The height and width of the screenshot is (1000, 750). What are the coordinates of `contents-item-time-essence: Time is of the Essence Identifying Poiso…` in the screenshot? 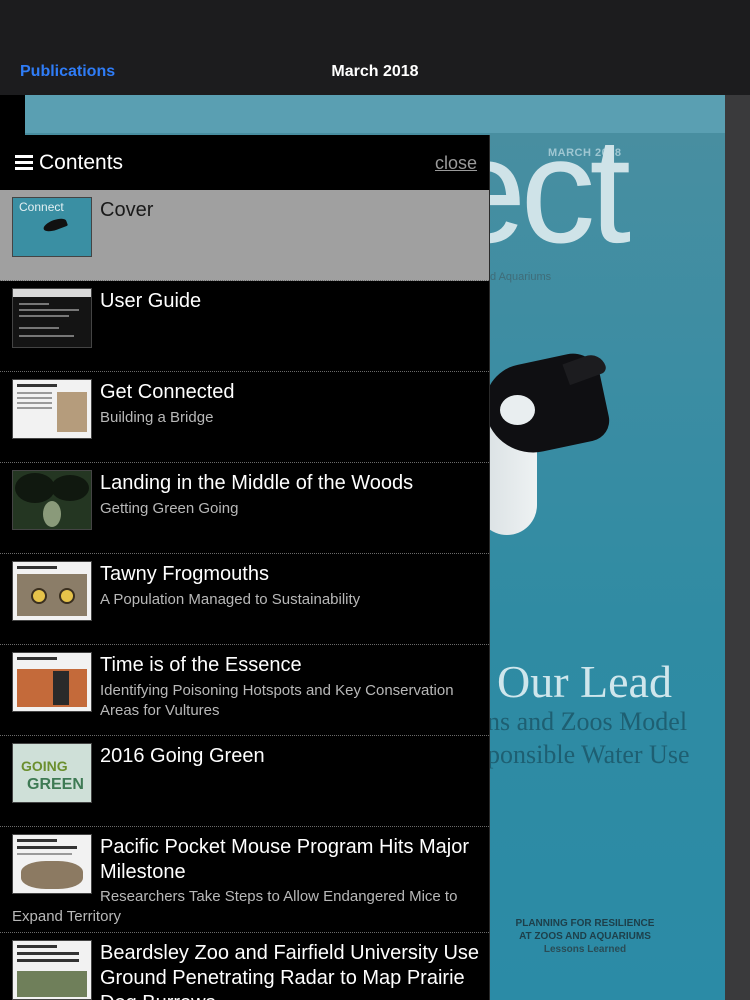 It's located at (244, 690).